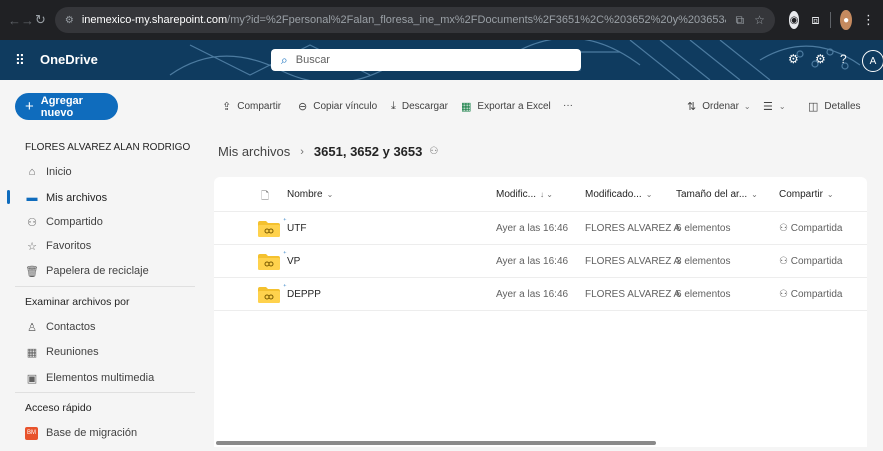  I want to click on extensions-puzzle-icon: ⧈, so click(815, 20).